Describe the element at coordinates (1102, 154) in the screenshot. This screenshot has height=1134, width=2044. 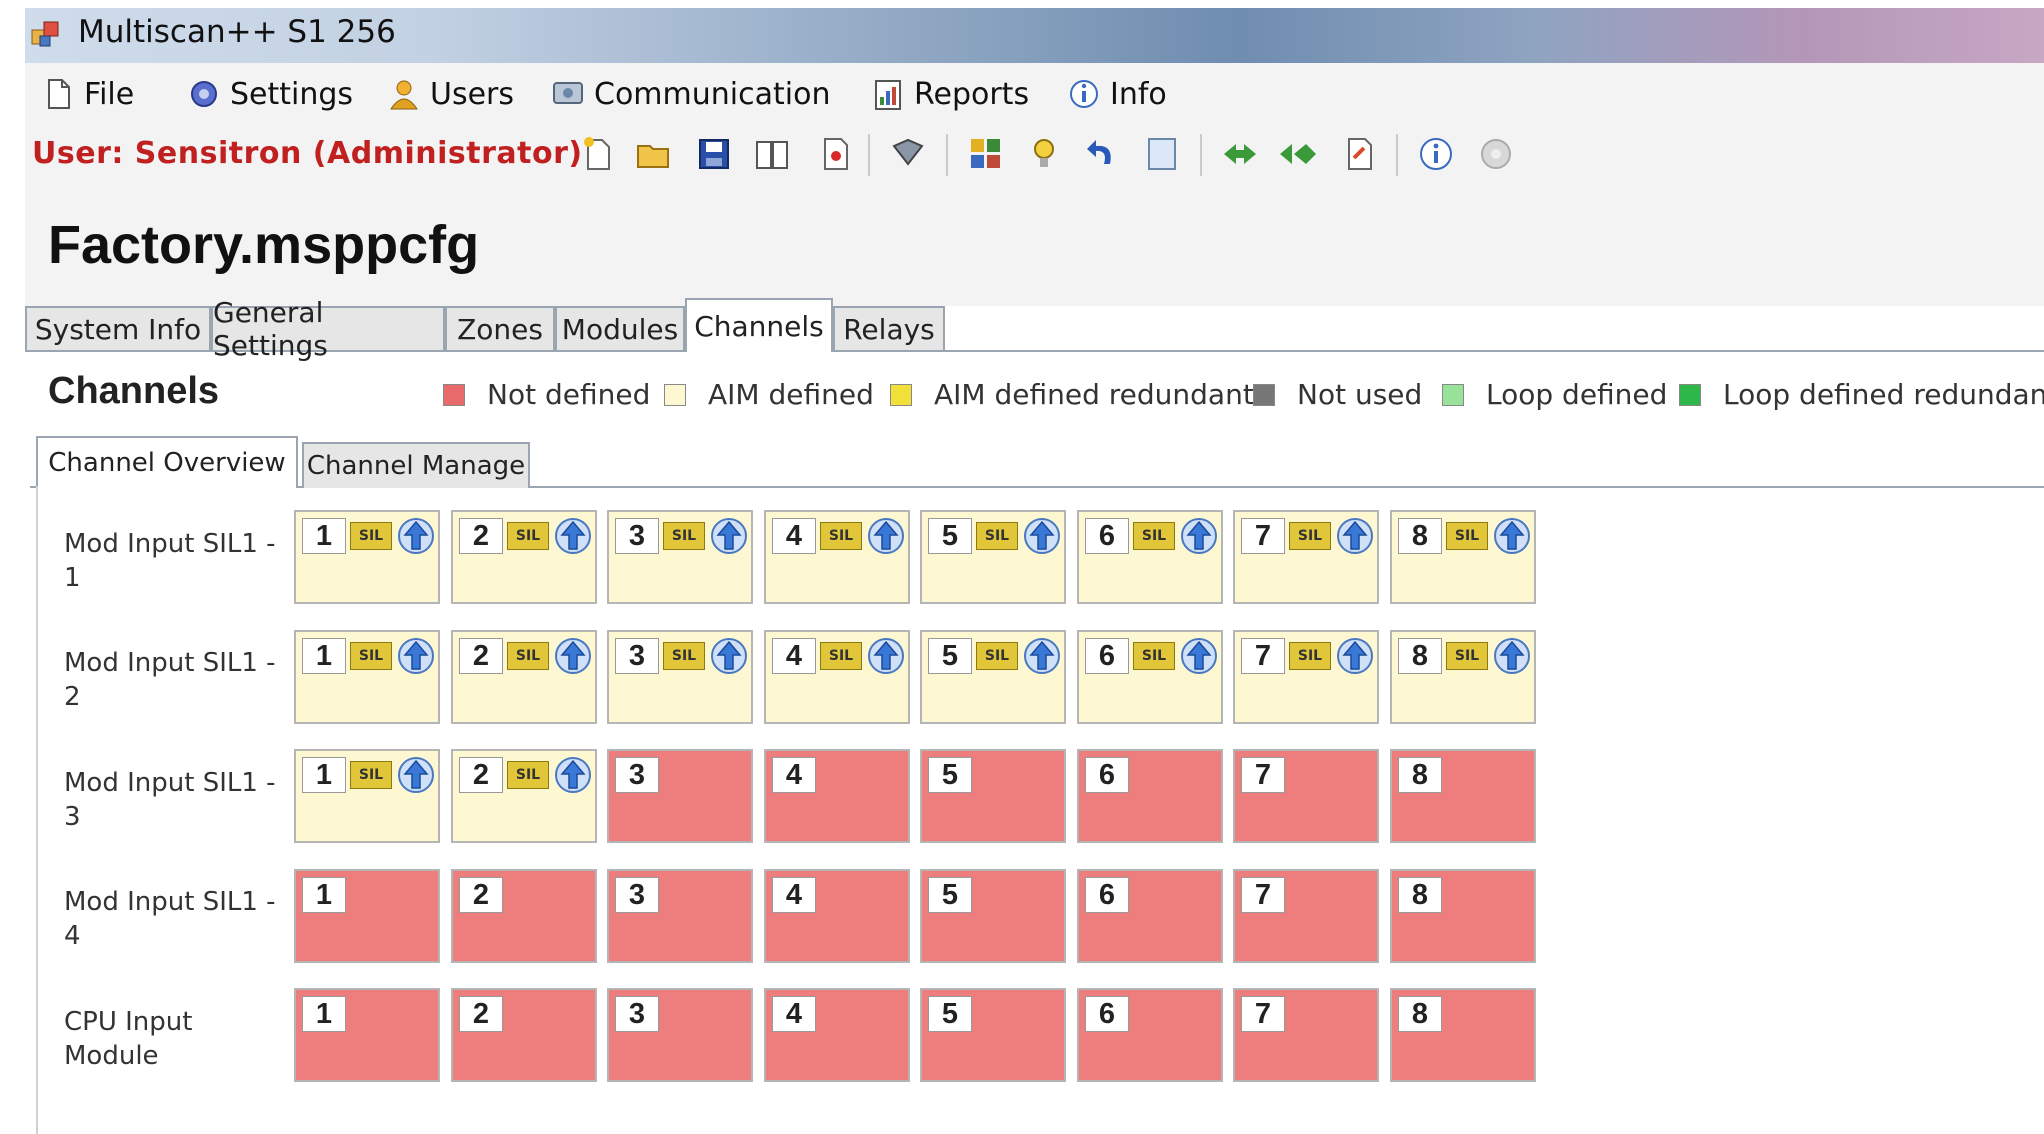
I see `undo-icon` at that location.